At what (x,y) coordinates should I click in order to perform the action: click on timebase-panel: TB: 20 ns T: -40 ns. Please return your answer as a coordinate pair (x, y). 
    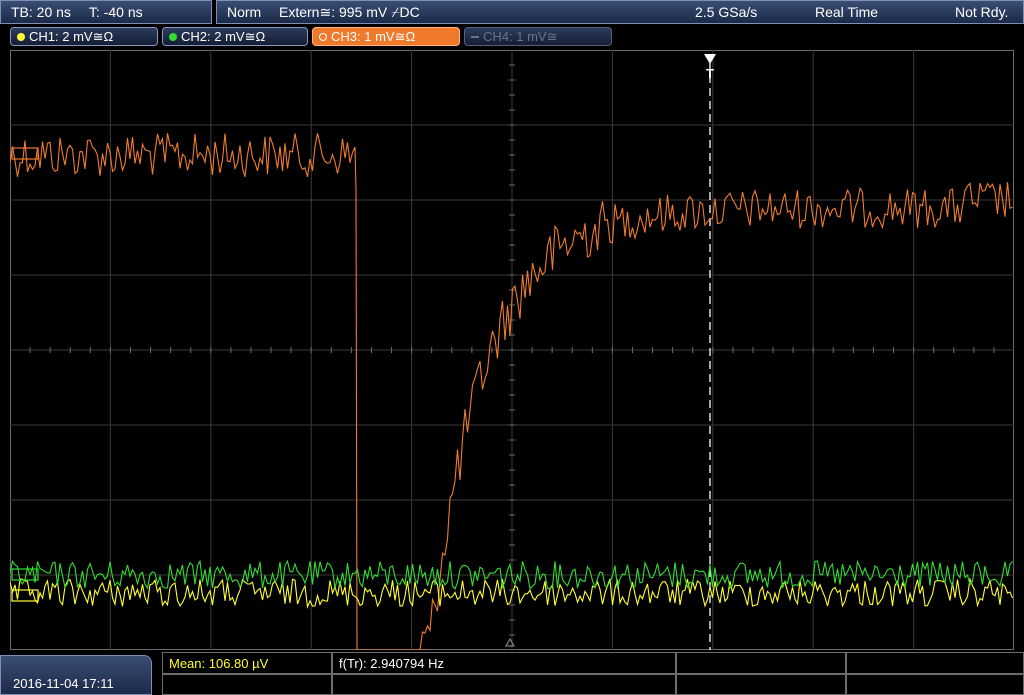
    Looking at the image, I should click on (106, 12).